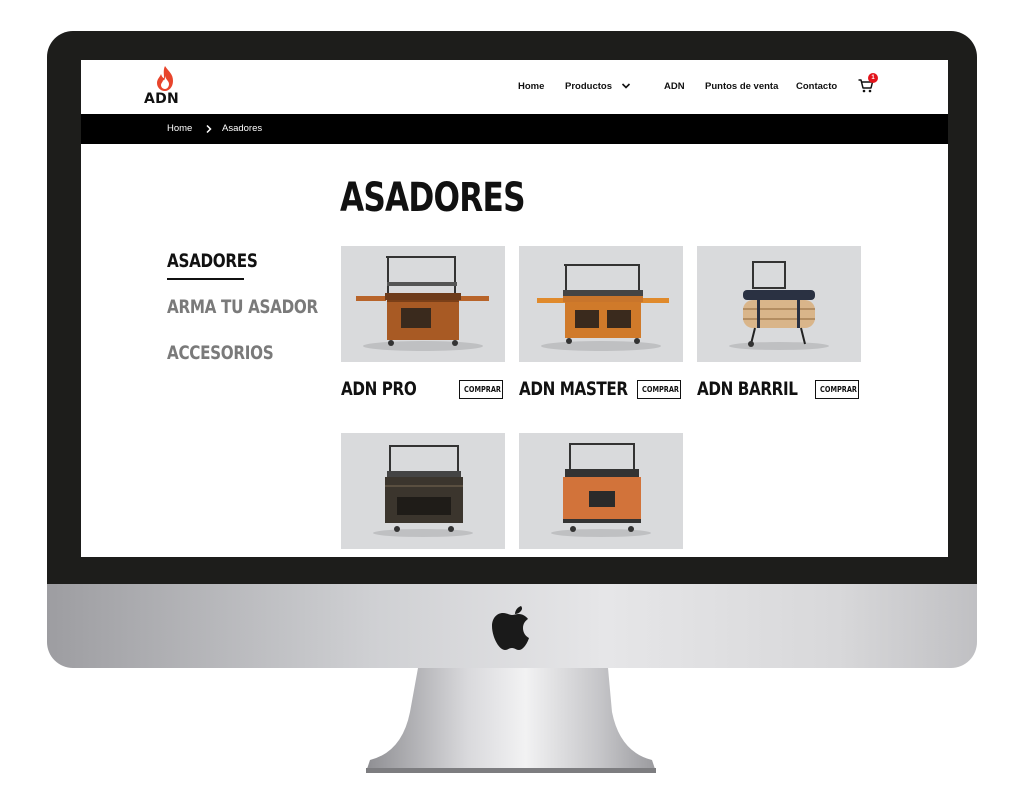 The image size is (1024, 804). Describe the element at coordinates (837, 389) in the screenshot. I see `buy-button-adn-barril: COMPRAR` at that location.